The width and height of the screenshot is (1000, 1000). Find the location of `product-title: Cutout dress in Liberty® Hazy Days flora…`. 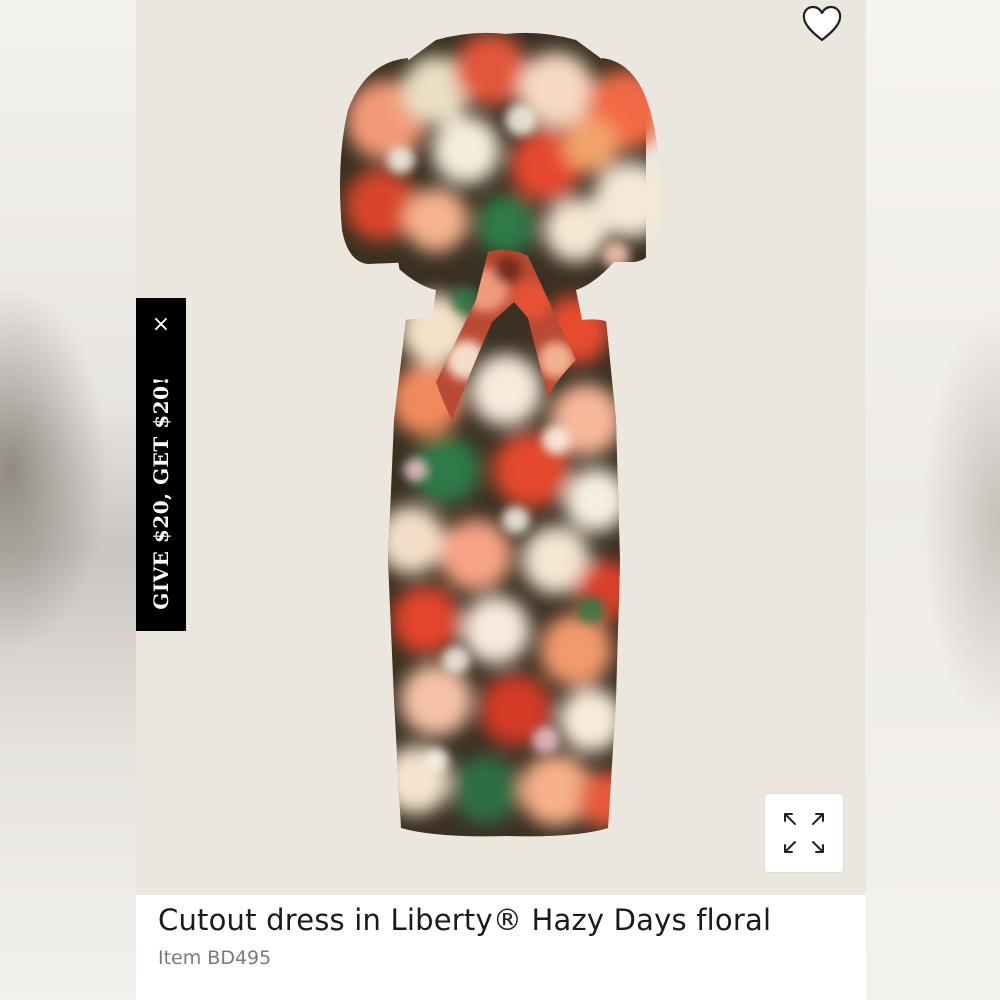

product-title: Cutout dress in Liberty® Hazy Days flora… is located at coordinates (465, 920).